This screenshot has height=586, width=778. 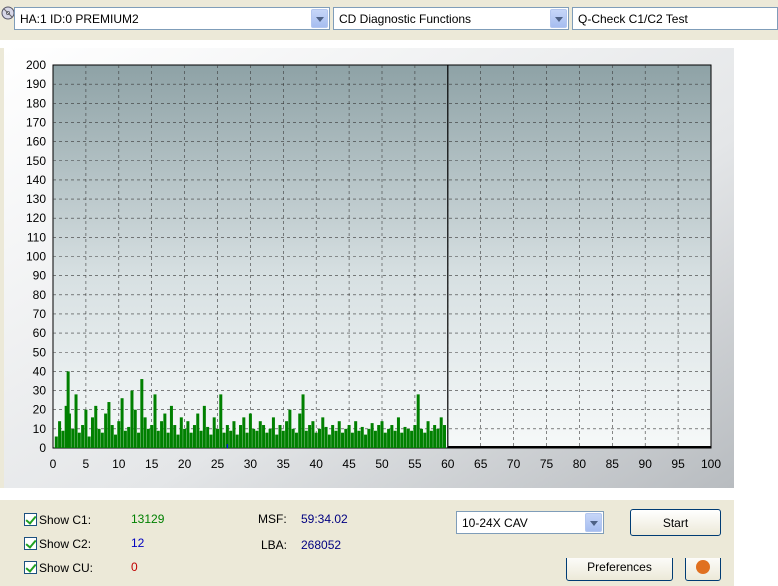 What do you see at coordinates (580, 464) in the screenshot?
I see `x-tick-label: 80` at bounding box center [580, 464].